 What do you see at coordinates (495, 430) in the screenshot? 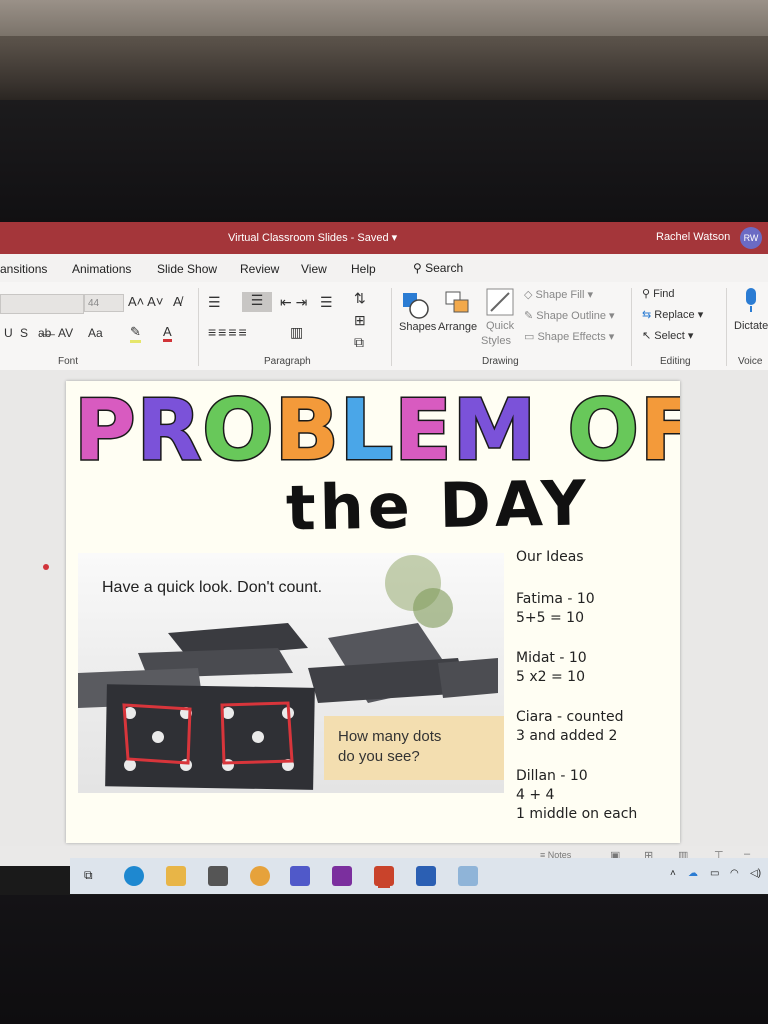
I see `title-letter: M` at bounding box center [495, 430].